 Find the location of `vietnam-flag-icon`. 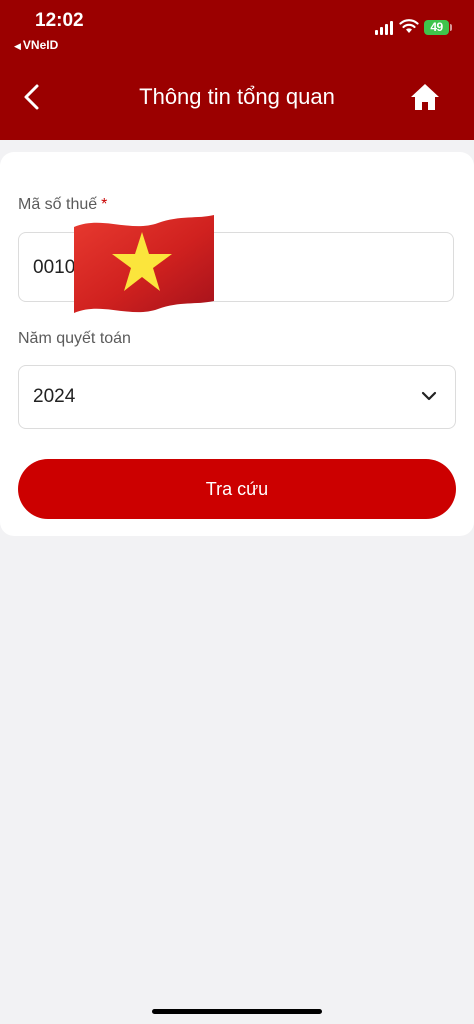

vietnam-flag-icon is located at coordinates (144, 264).